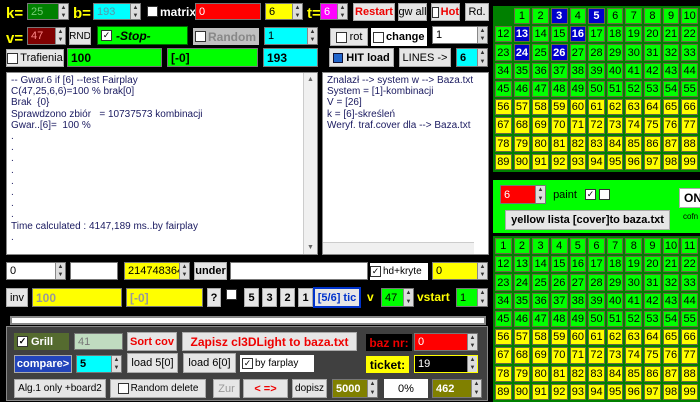 This screenshot has width=700, height=402. Describe the element at coordinates (596, 282) in the screenshot. I see `number-cell: 28` at that location.